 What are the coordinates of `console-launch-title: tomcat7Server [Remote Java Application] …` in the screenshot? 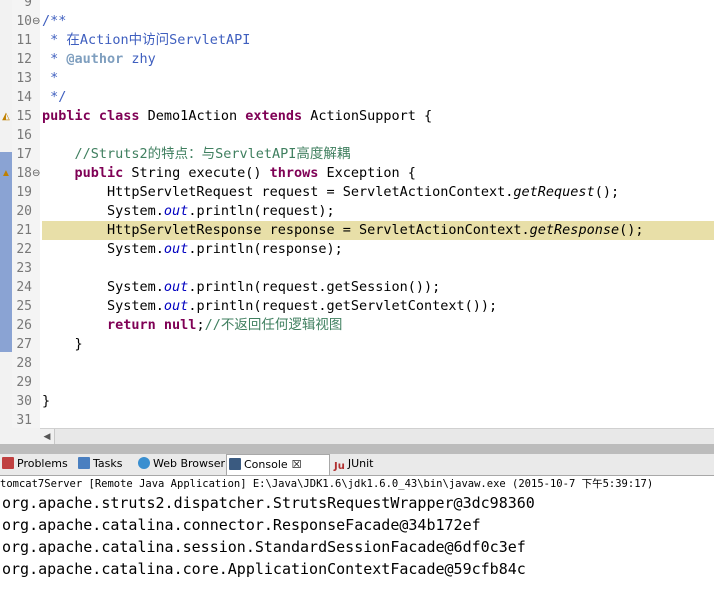 It's located at (327, 484).